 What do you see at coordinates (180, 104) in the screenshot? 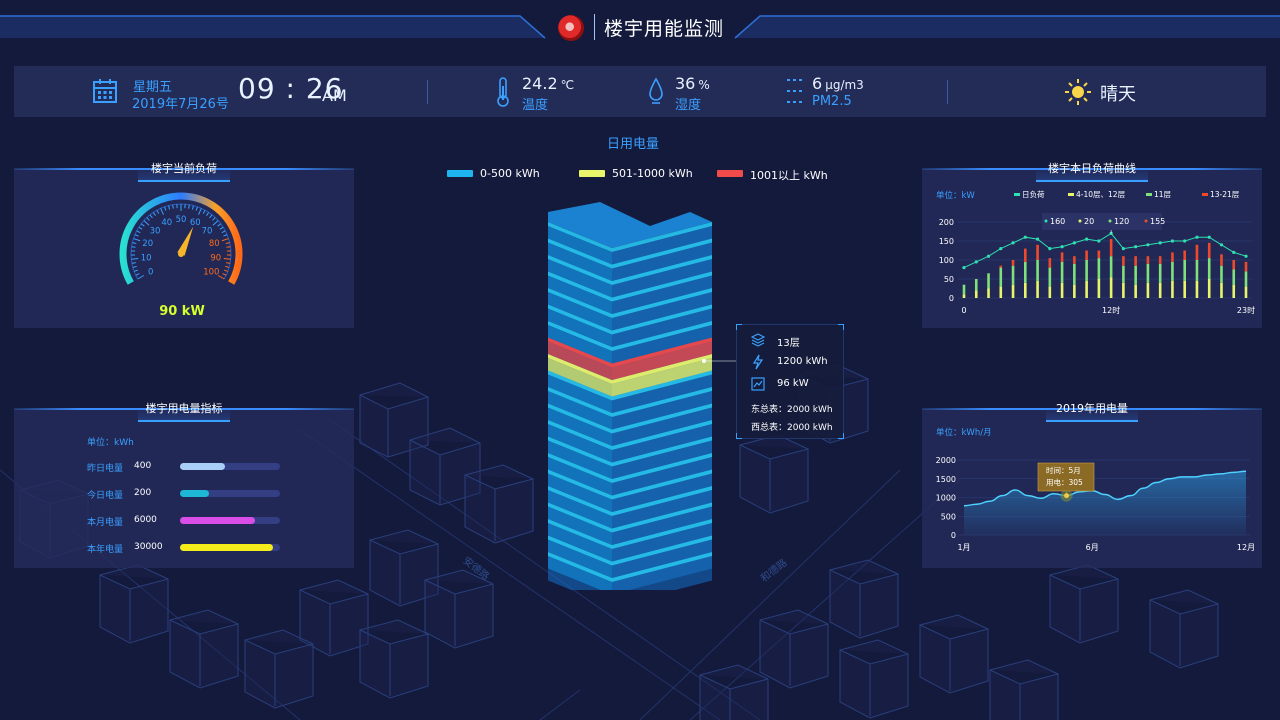
I see `date-label: 2019年7月26号` at bounding box center [180, 104].